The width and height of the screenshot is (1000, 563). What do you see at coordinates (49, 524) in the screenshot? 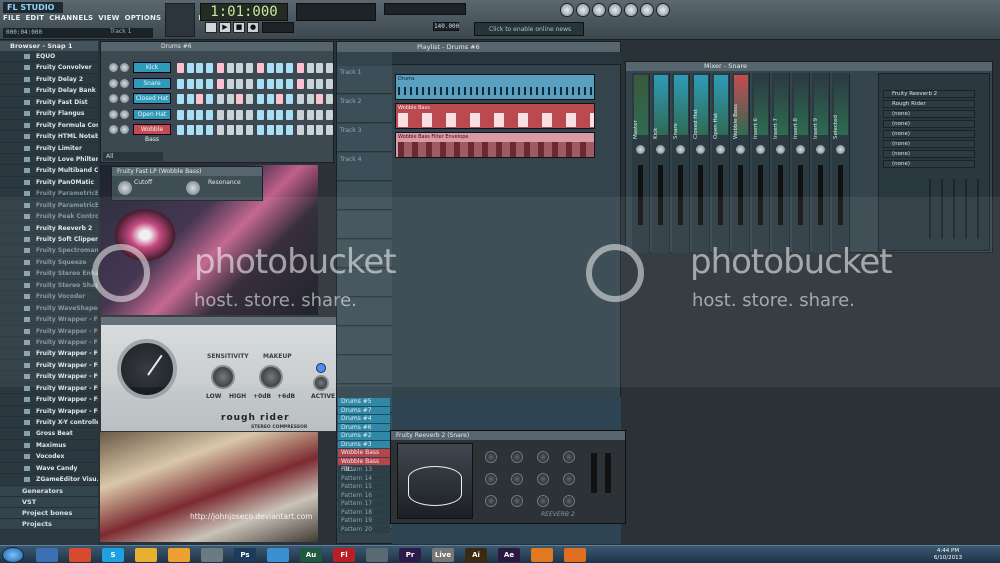
I see `browser-folder: Projects` at bounding box center [49, 524].